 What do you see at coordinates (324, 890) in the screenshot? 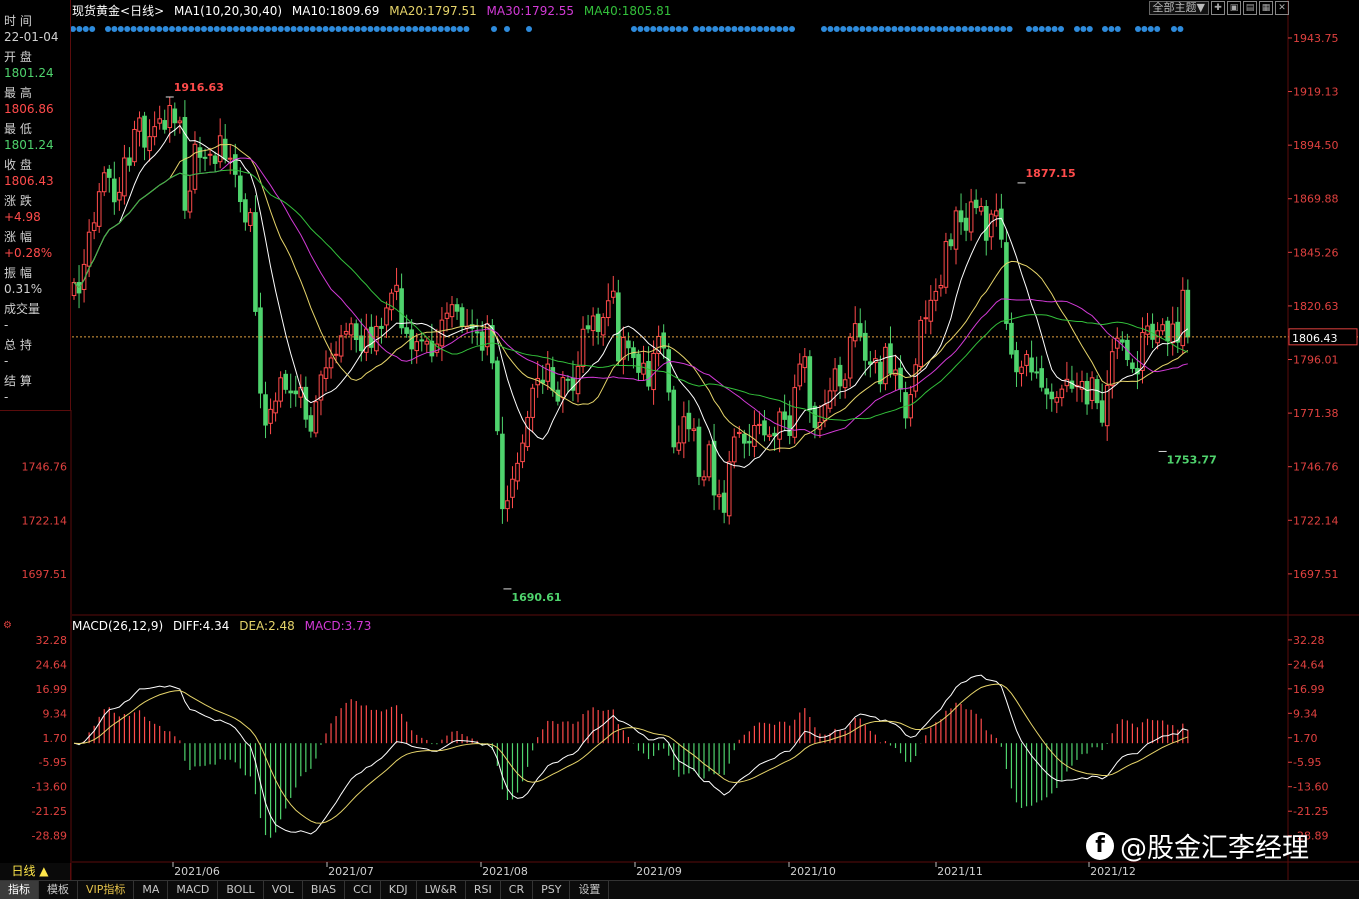
I see `tab-bias: BIAS` at bounding box center [324, 890].